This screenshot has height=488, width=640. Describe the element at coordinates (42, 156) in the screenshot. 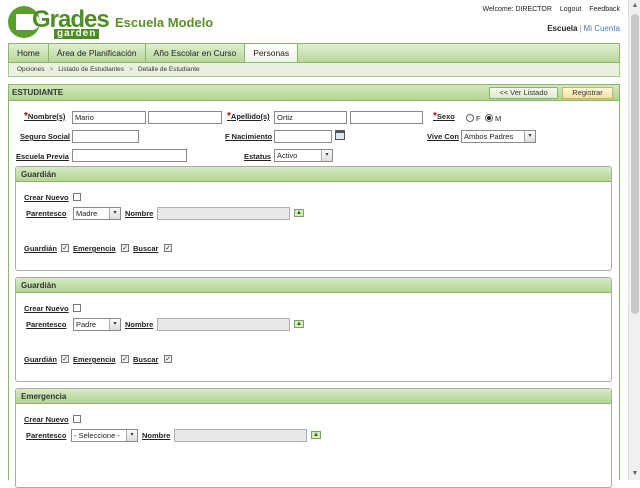

I see `escuela-previa-label: Escuela Previa` at that location.